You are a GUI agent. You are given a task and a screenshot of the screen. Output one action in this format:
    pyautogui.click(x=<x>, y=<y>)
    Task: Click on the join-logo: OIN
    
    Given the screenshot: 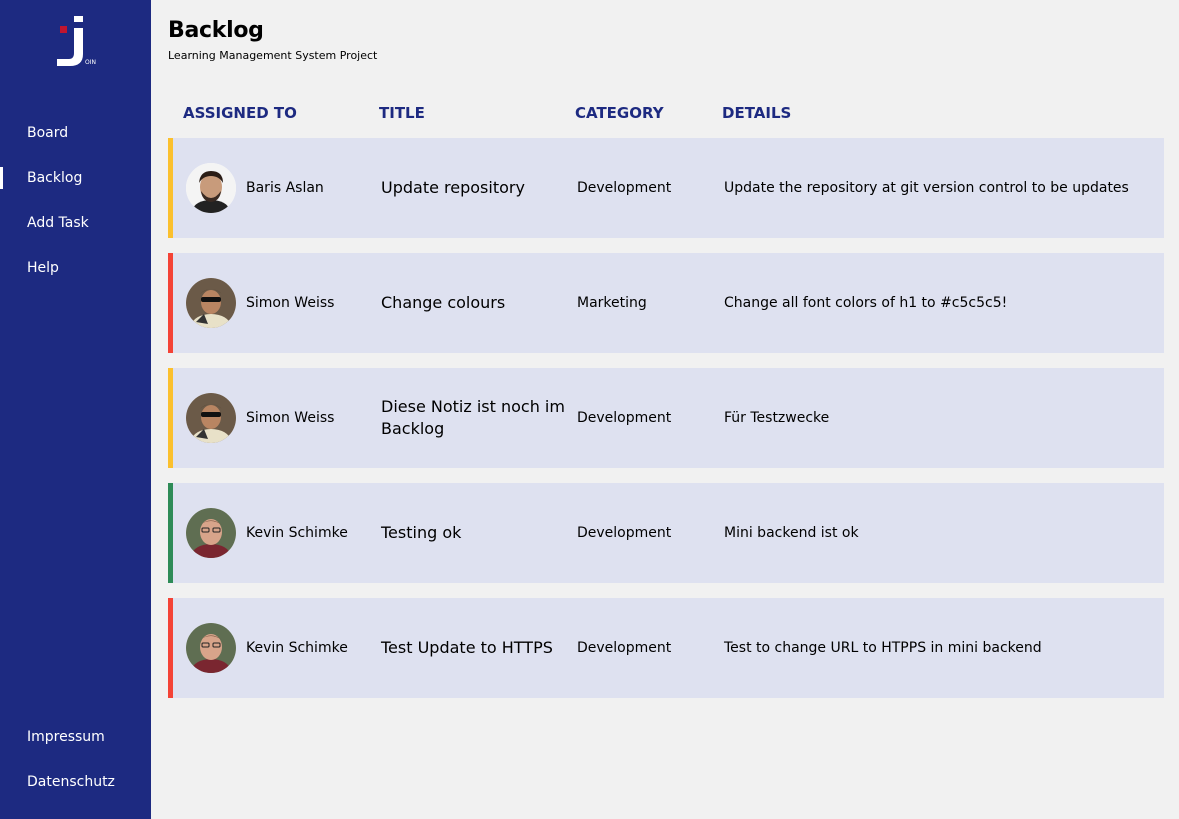 What is the action you would take?
    pyautogui.click(x=78, y=42)
    